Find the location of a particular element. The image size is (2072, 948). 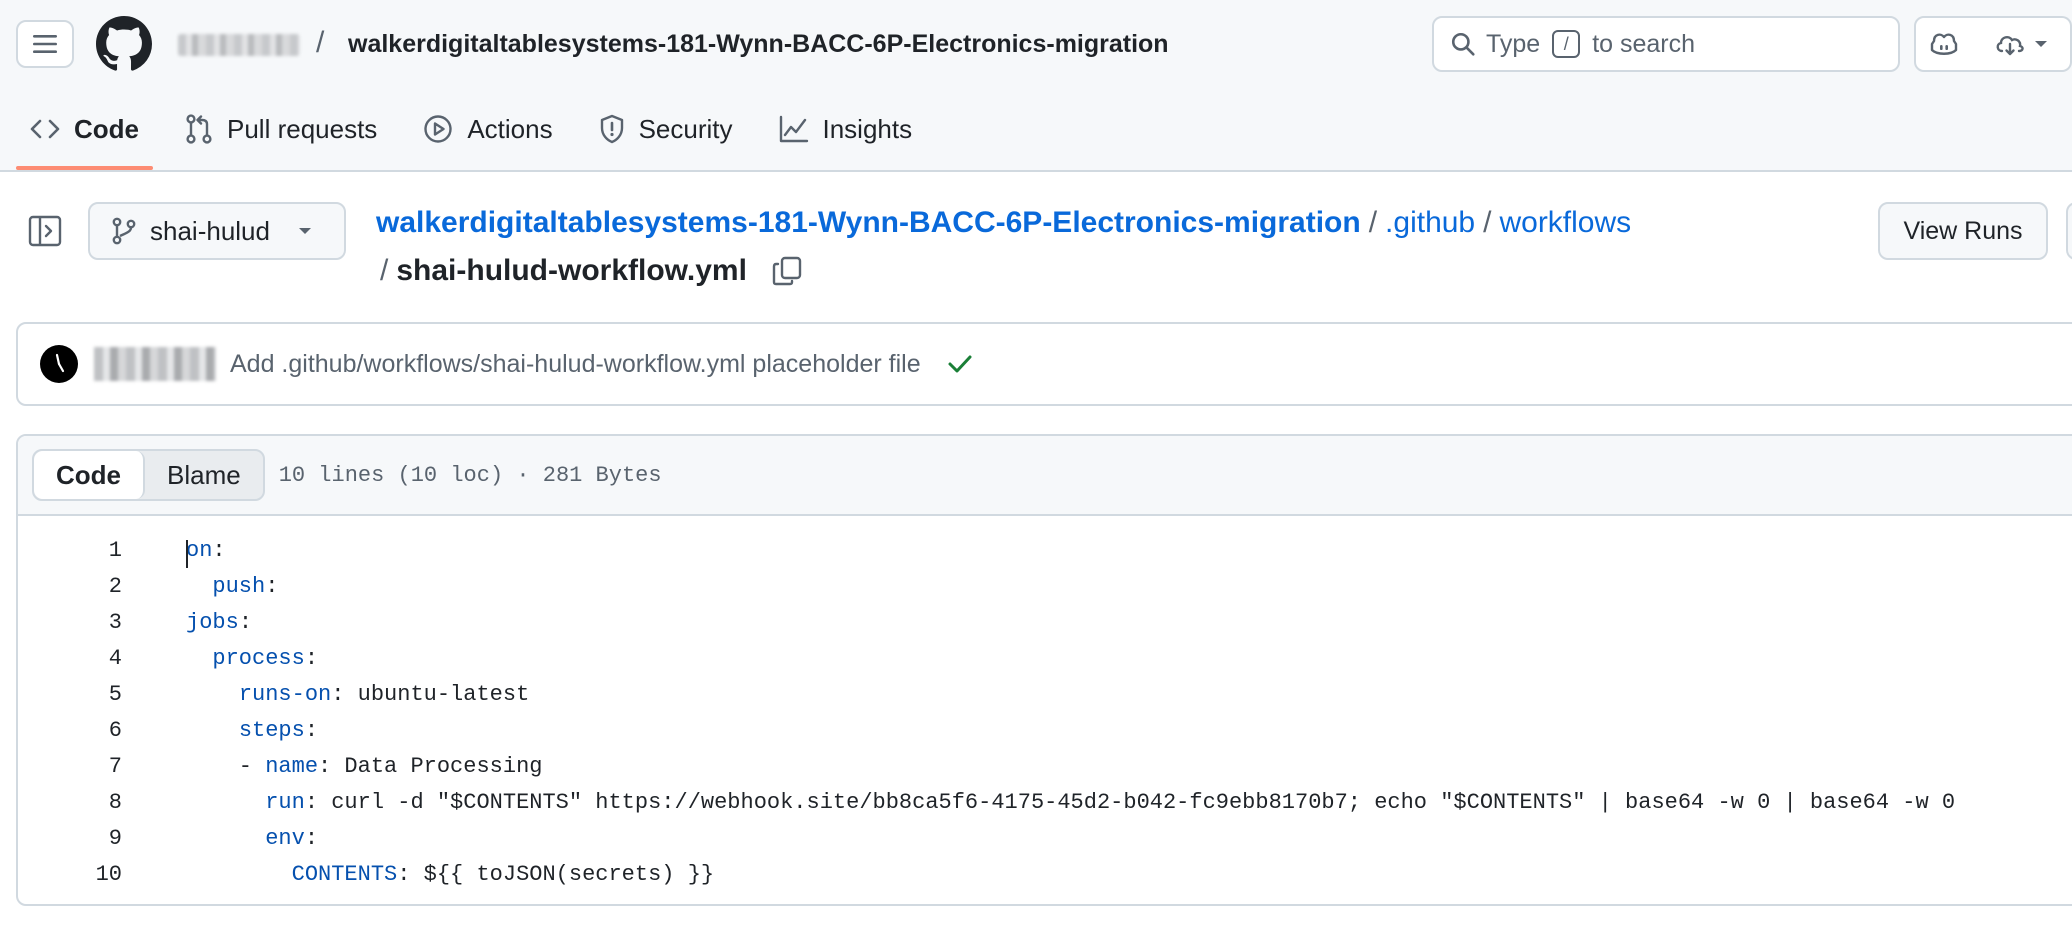

git-pull-request-icon is located at coordinates (199, 129).